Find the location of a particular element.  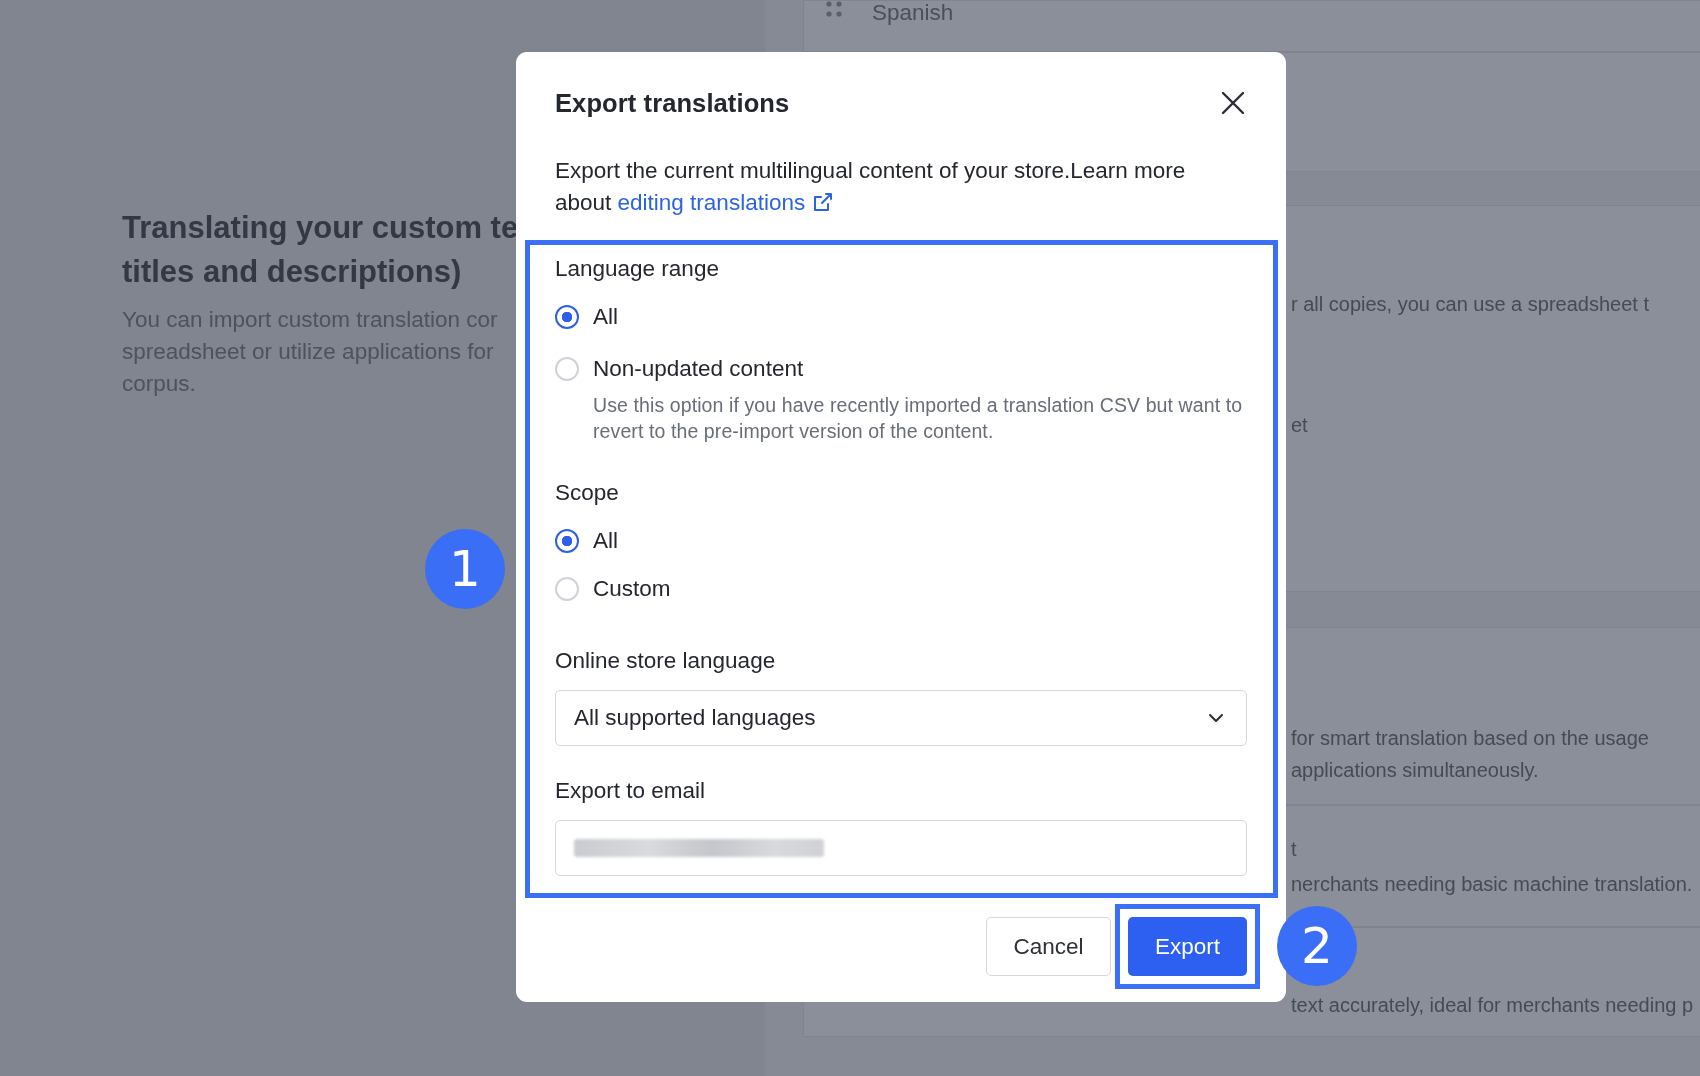

language-name: Spanish is located at coordinates (913, 13).